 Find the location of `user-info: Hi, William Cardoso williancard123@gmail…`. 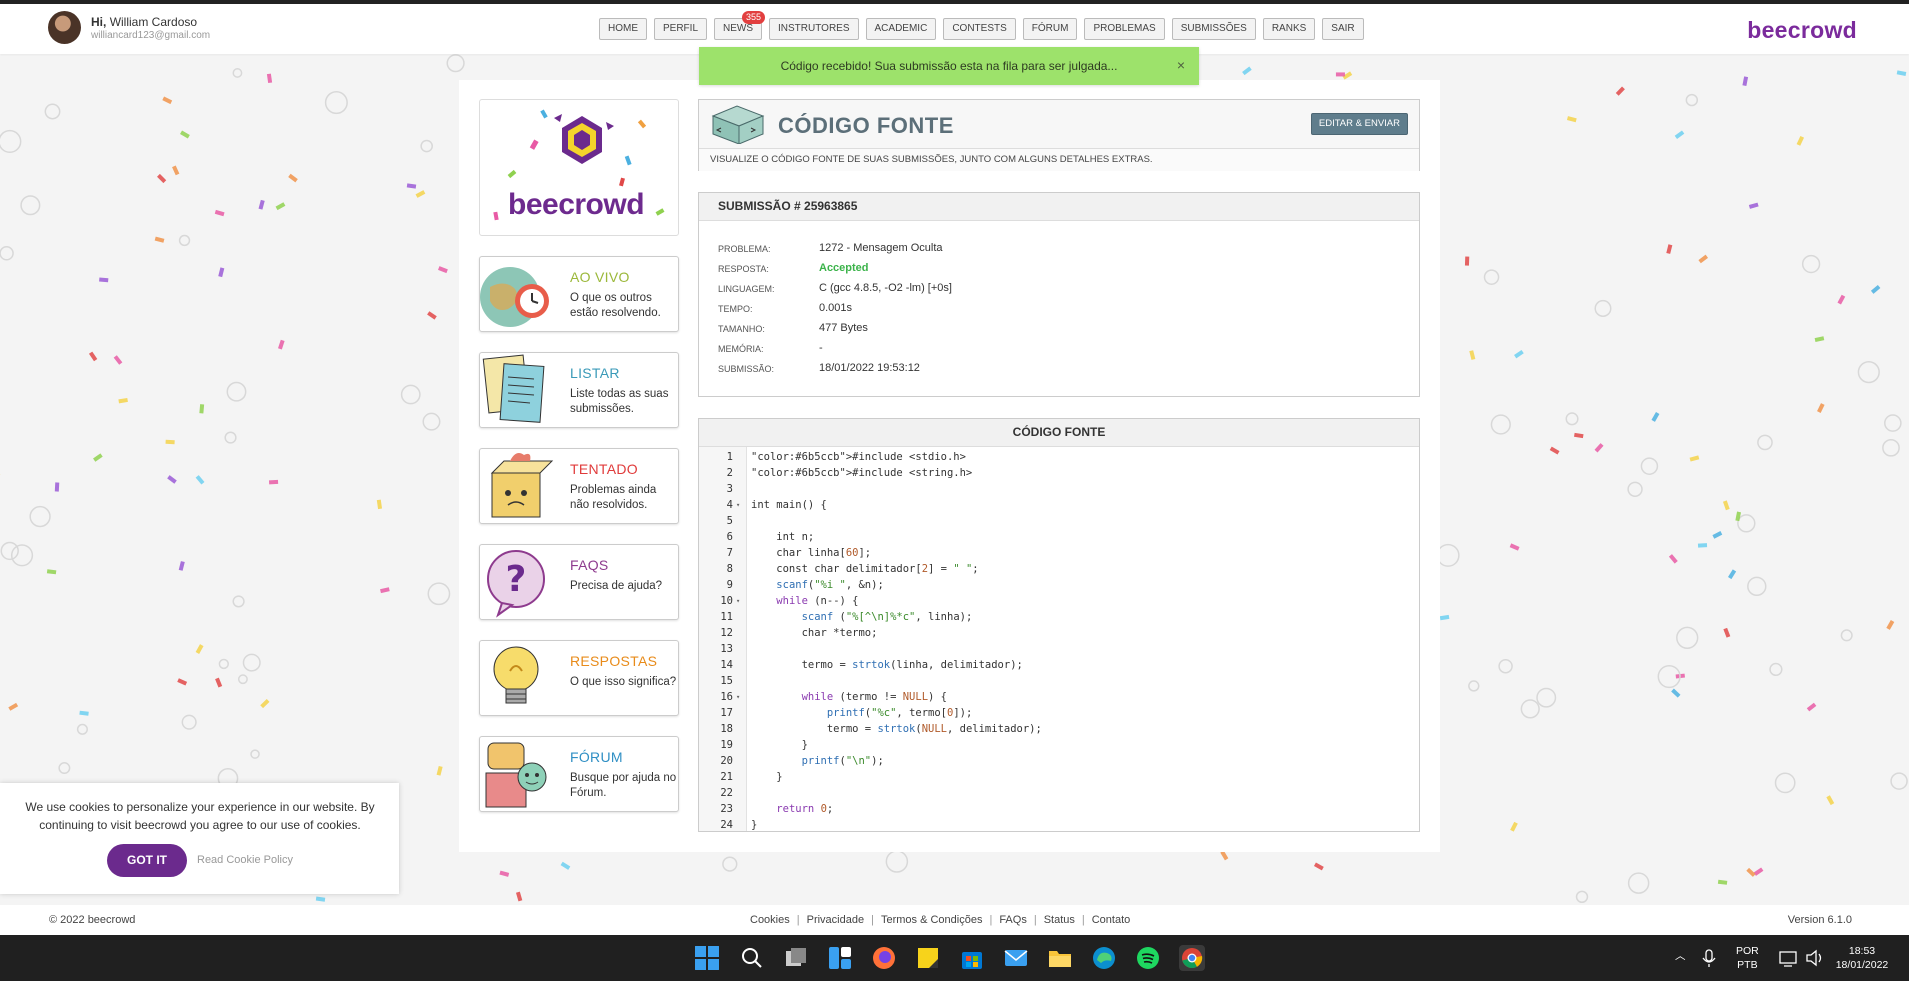

user-info: Hi, William Cardoso williancard123@gmail… is located at coordinates (129, 27).